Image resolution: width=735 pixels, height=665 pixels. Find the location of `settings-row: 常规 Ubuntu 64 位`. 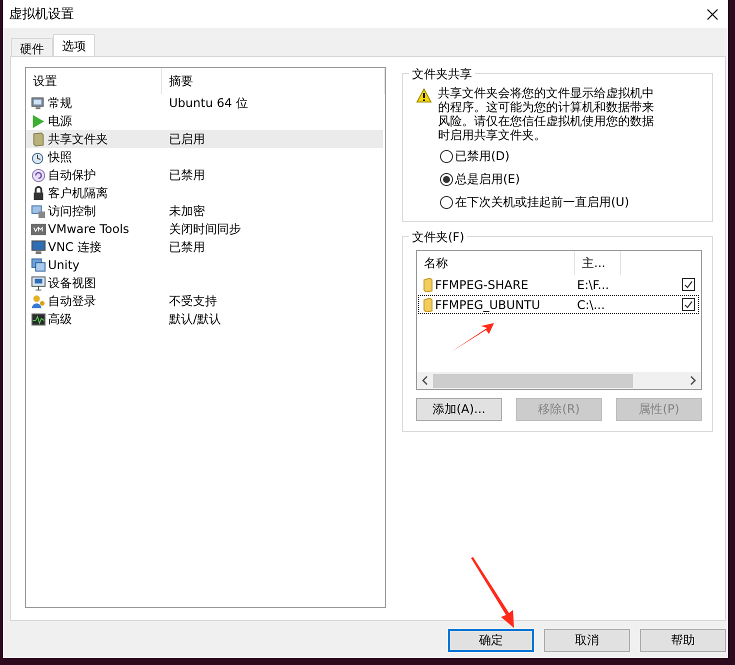

settings-row: 常规 Ubuntu 64 位 is located at coordinates (204, 103).